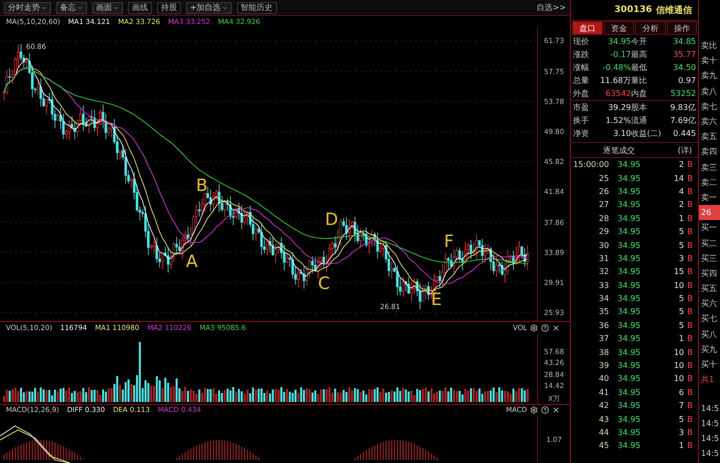 Image resolution: width=720 pixels, height=463 pixels. I want to click on quote-label: 股本, so click(639, 107).